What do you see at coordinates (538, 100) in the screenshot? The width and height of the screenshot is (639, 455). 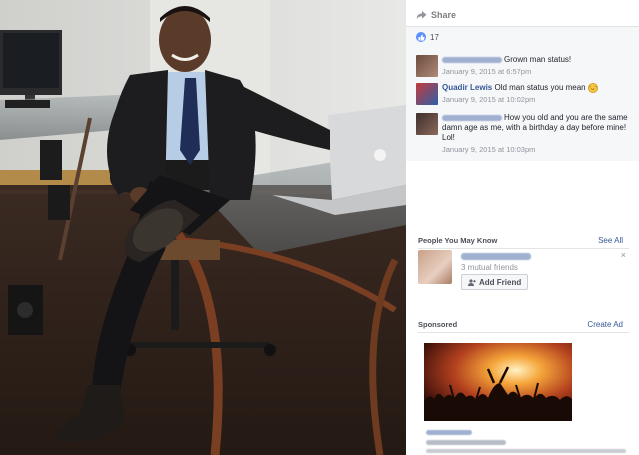 I see `comment-timestamp: January 9, 2015 at 10:02pm` at bounding box center [538, 100].